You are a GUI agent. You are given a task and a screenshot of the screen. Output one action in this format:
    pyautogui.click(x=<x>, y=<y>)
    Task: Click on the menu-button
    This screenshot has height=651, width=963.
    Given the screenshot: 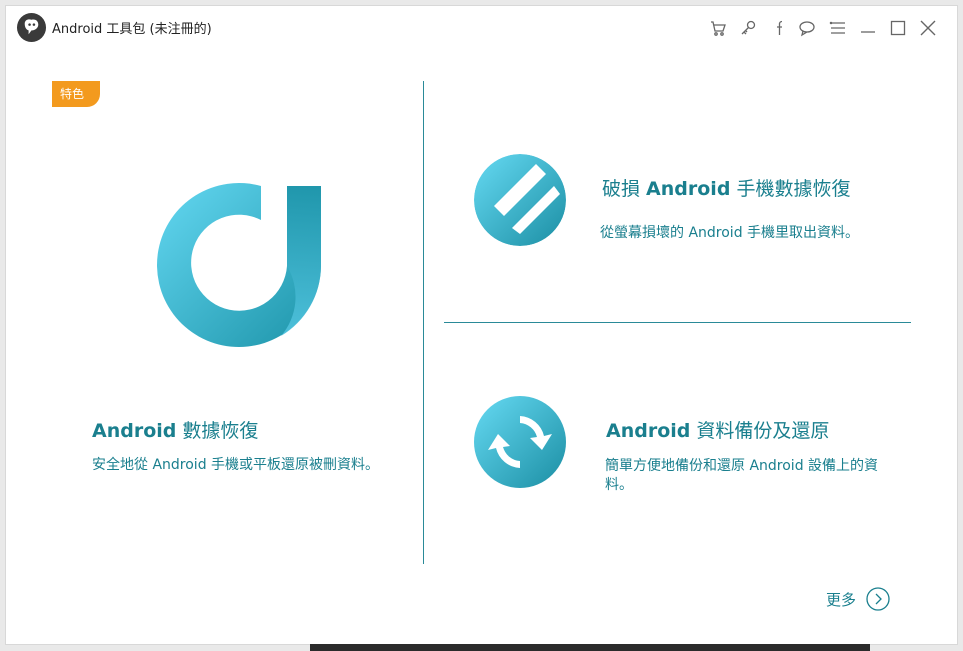 What is the action you would take?
    pyautogui.click(x=838, y=28)
    